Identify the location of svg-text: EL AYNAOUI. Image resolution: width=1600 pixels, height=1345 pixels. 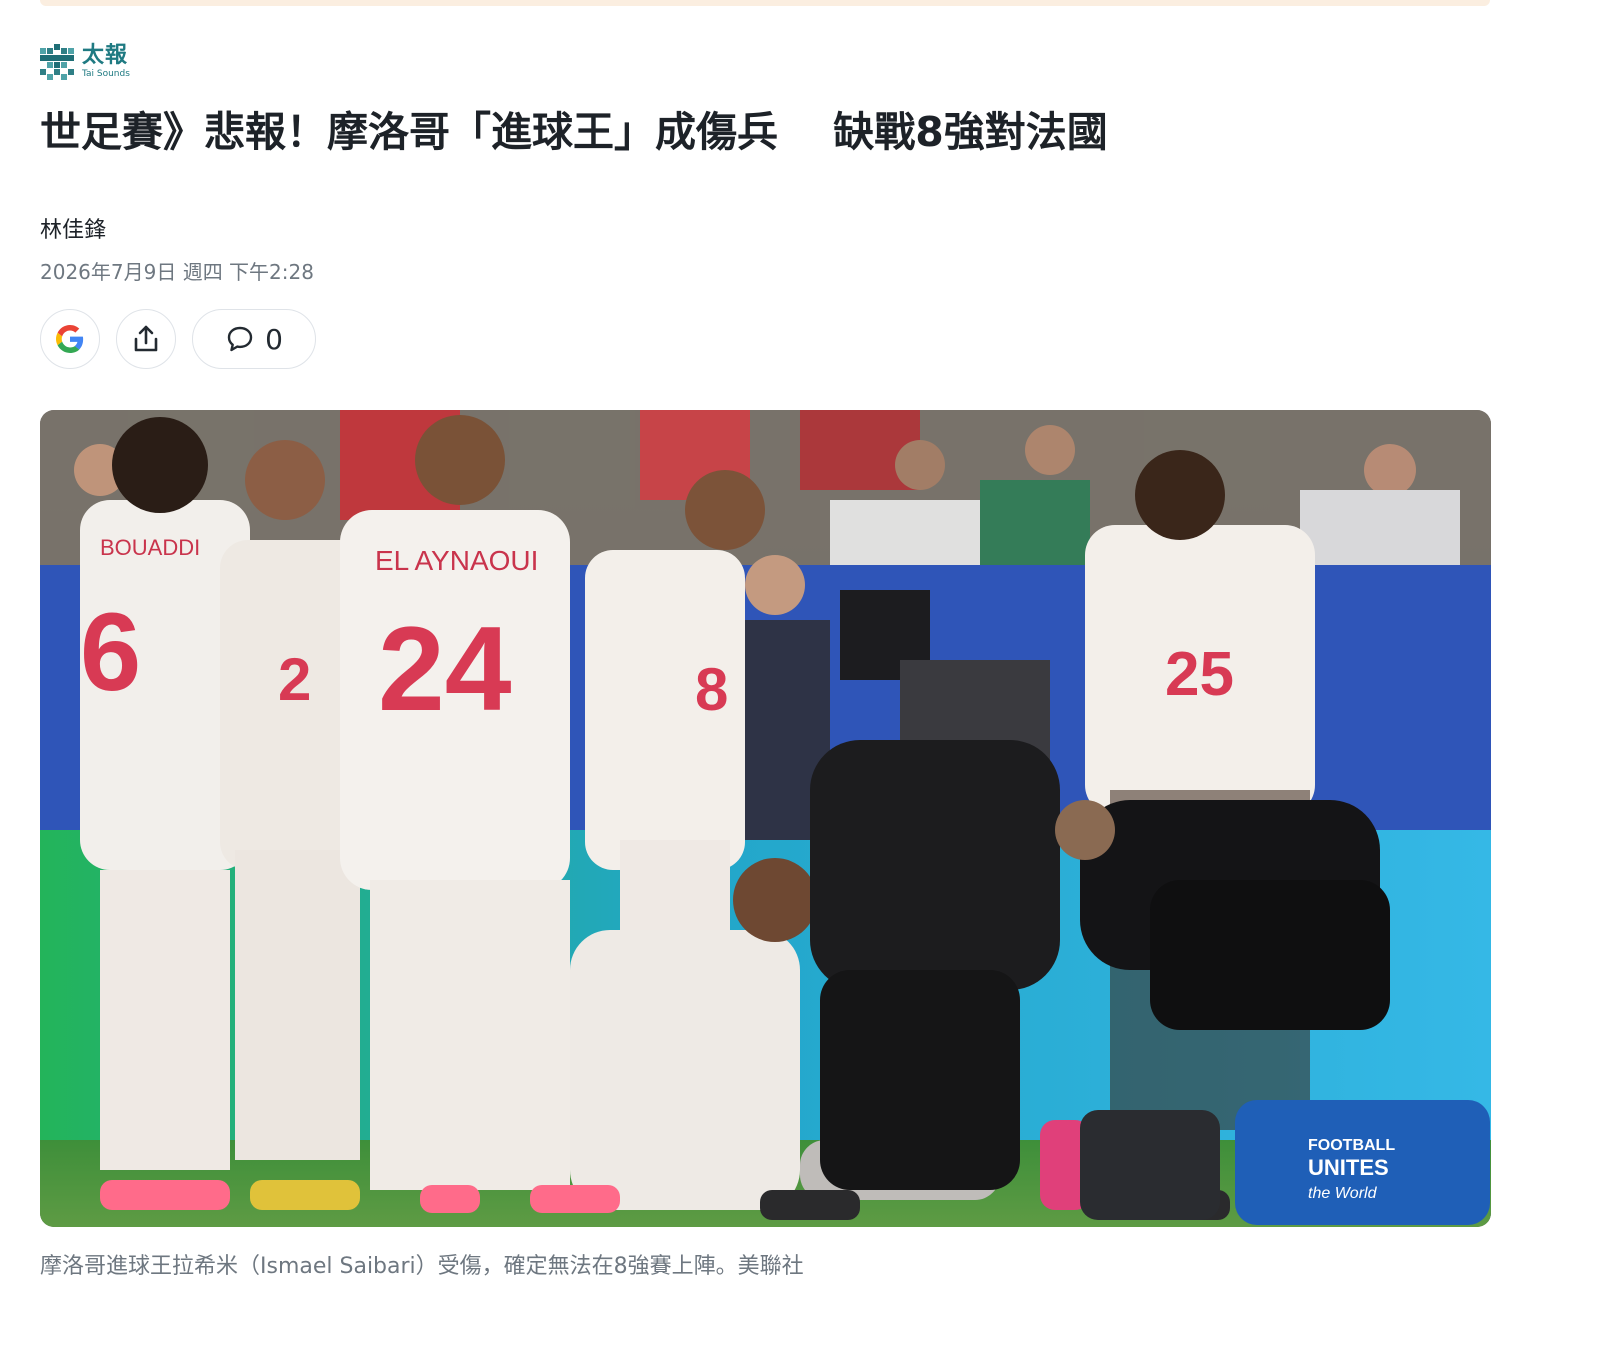
(456, 560).